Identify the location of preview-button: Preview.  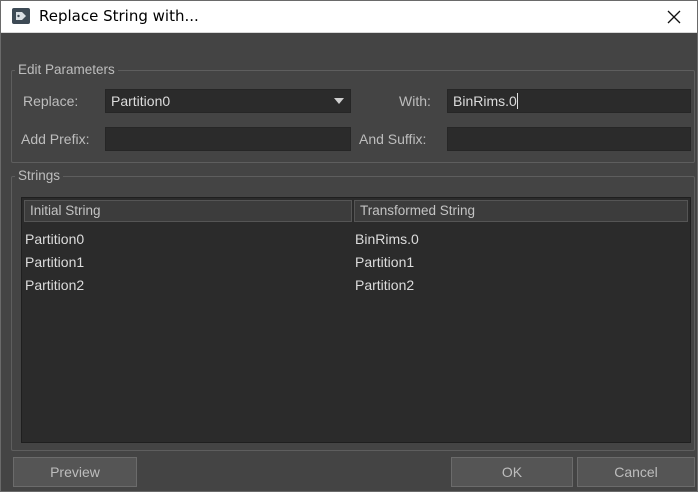
(75, 472).